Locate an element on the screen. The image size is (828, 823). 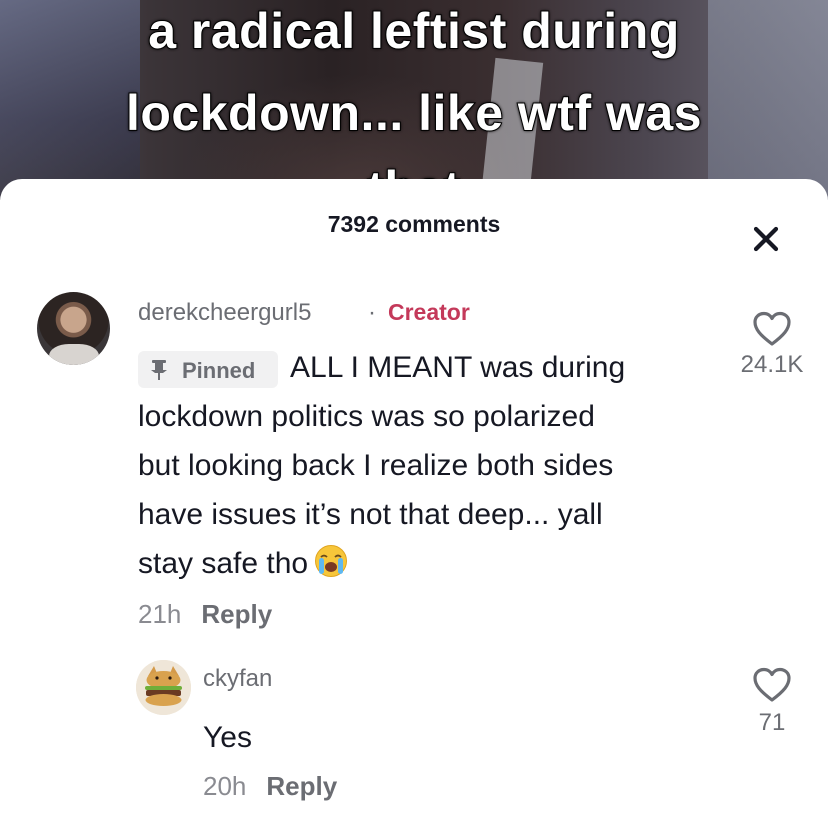
creator-badge: Creator is located at coordinates (429, 312).